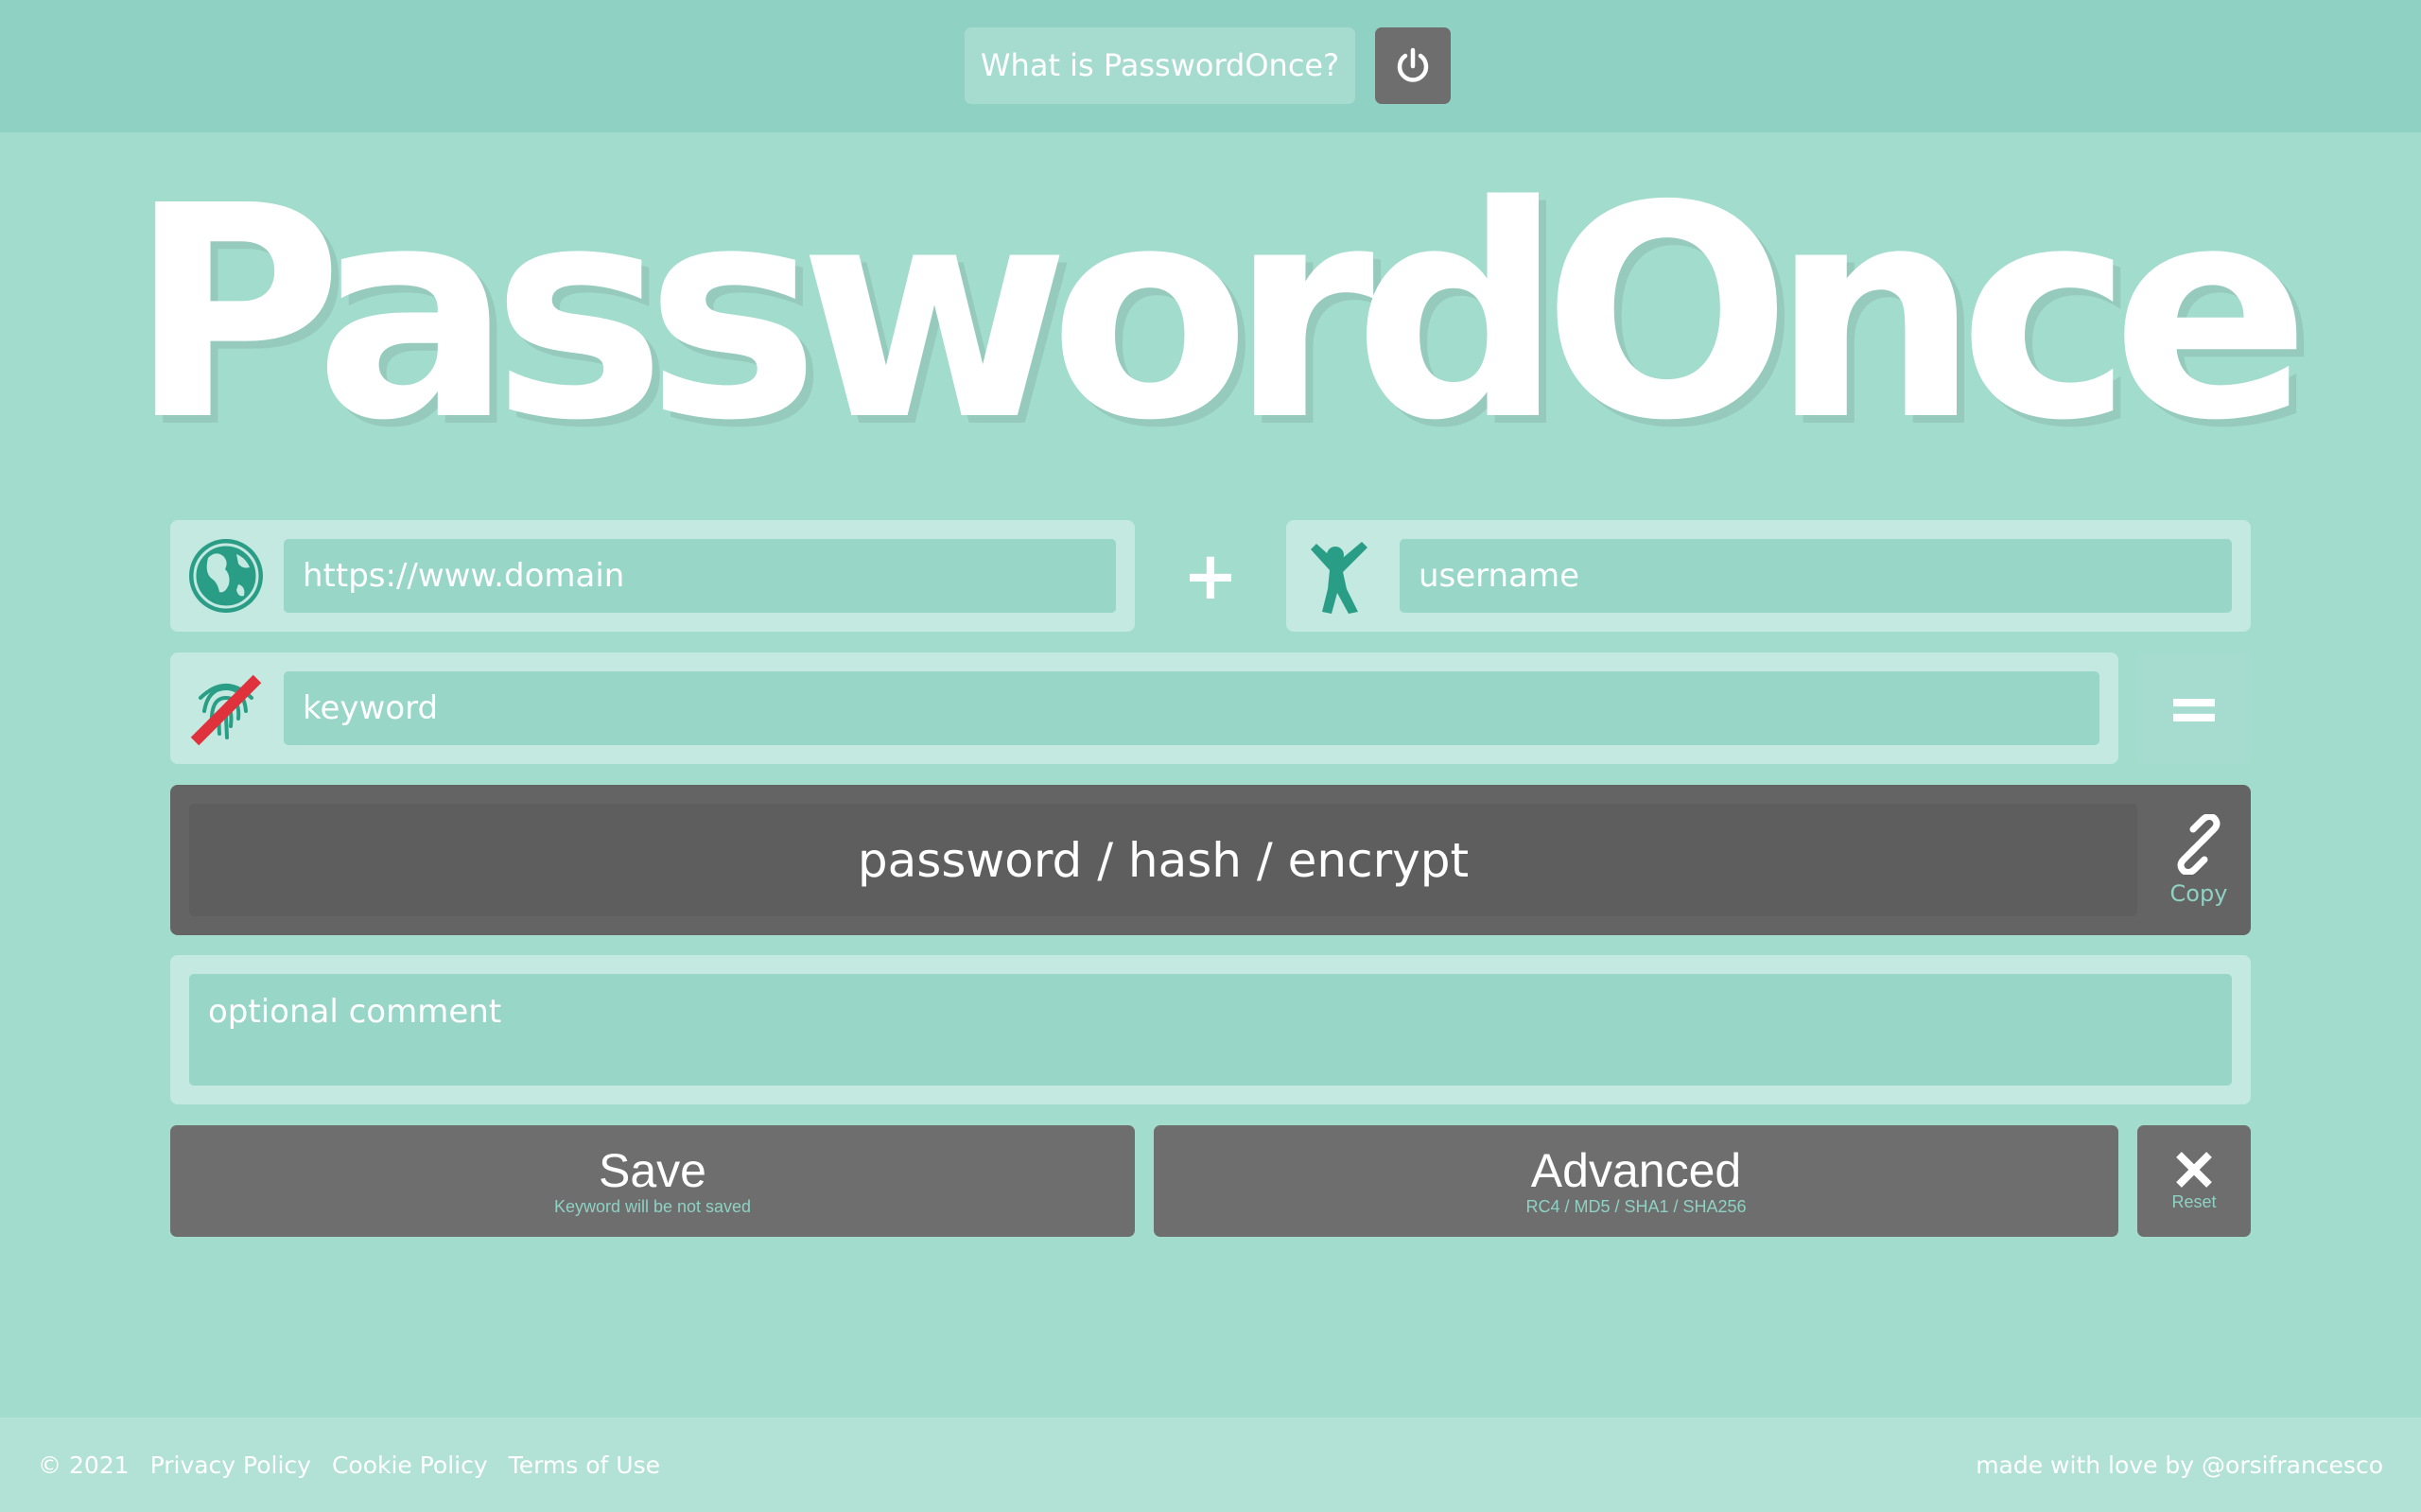 This screenshot has height=1512, width=2421. What do you see at coordinates (1210, 576) in the screenshot?
I see `plus-sign: +` at bounding box center [1210, 576].